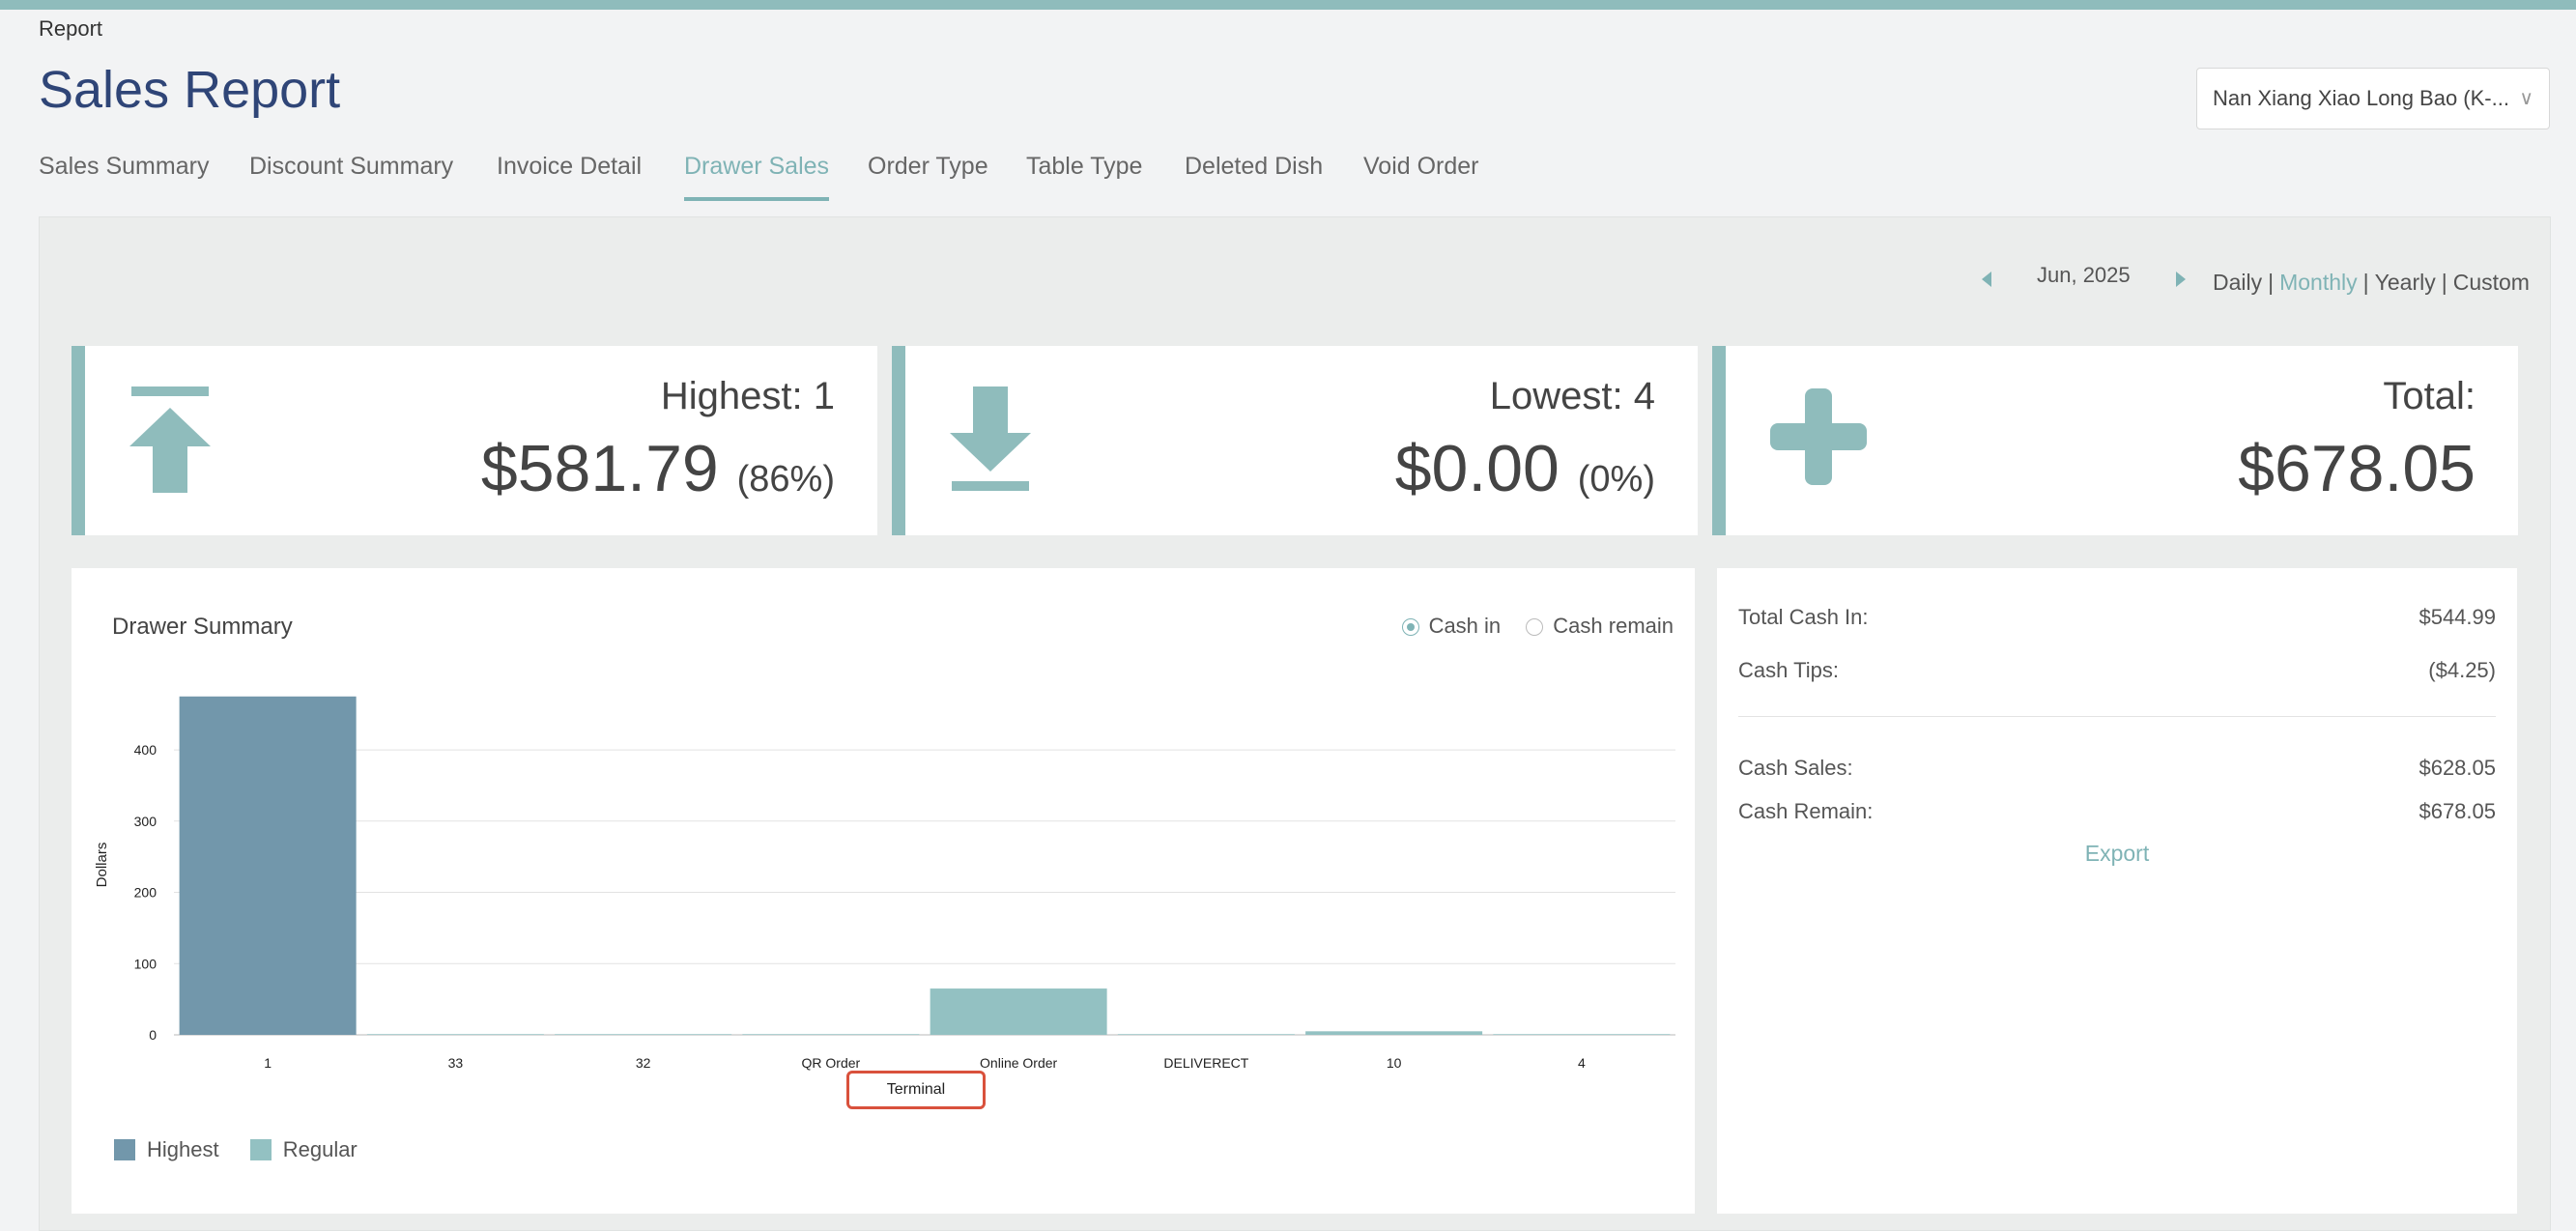  What do you see at coordinates (748, 396) in the screenshot?
I see `highest-label: Highest: 1` at bounding box center [748, 396].